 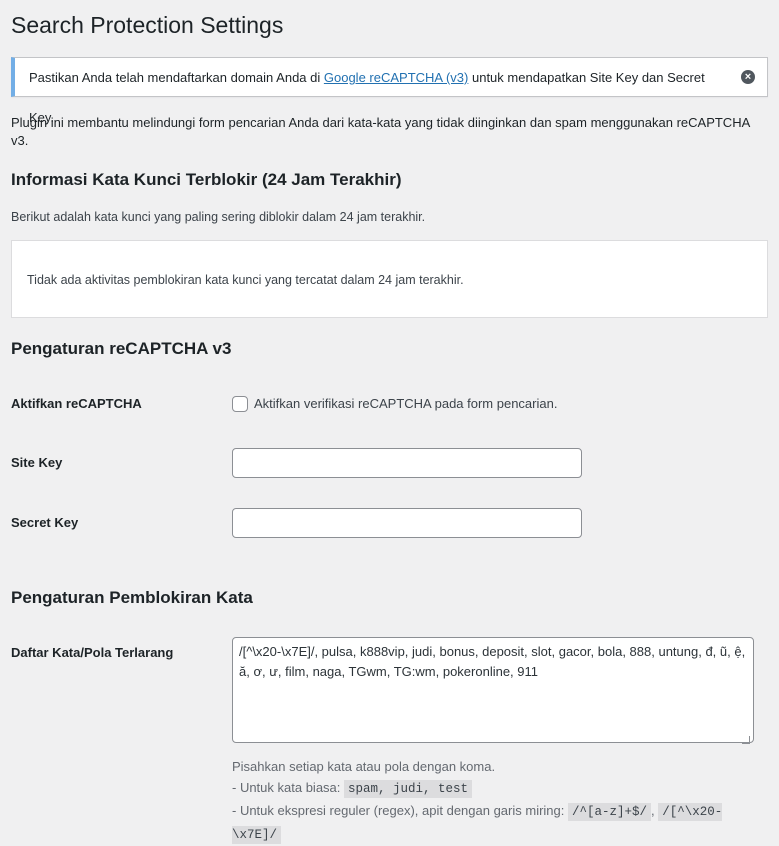 What do you see at coordinates (92, 652) in the screenshot?
I see `forbidden-words-label: Daftar Kata/Pola Terlarang` at bounding box center [92, 652].